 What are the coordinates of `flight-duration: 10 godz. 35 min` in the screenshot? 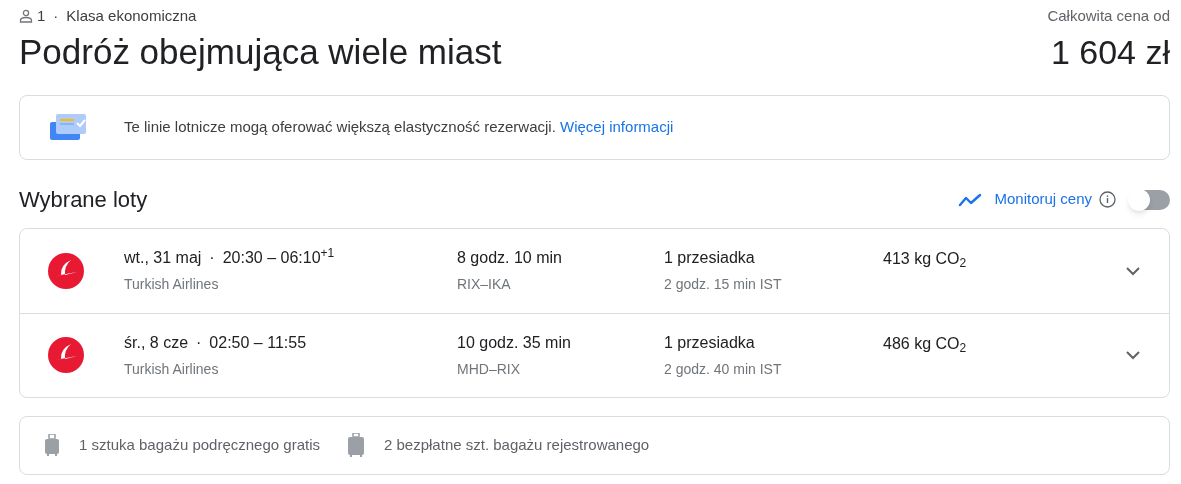 It's located at (514, 342).